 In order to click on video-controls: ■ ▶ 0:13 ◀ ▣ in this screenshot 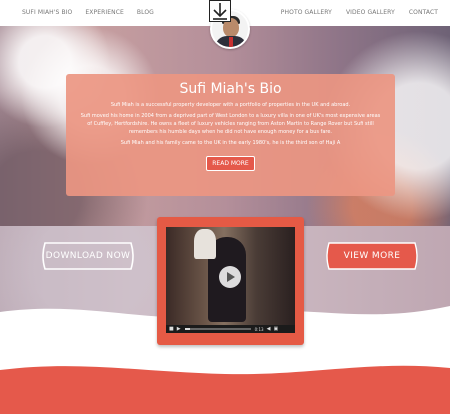, I will do `click(230, 329)`.